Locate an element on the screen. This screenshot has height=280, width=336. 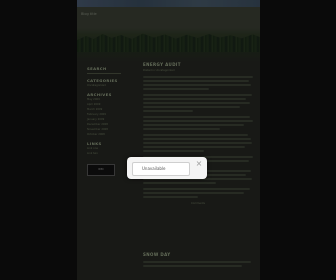
error-dialog: Unavailable × is located at coordinates (167, 168).